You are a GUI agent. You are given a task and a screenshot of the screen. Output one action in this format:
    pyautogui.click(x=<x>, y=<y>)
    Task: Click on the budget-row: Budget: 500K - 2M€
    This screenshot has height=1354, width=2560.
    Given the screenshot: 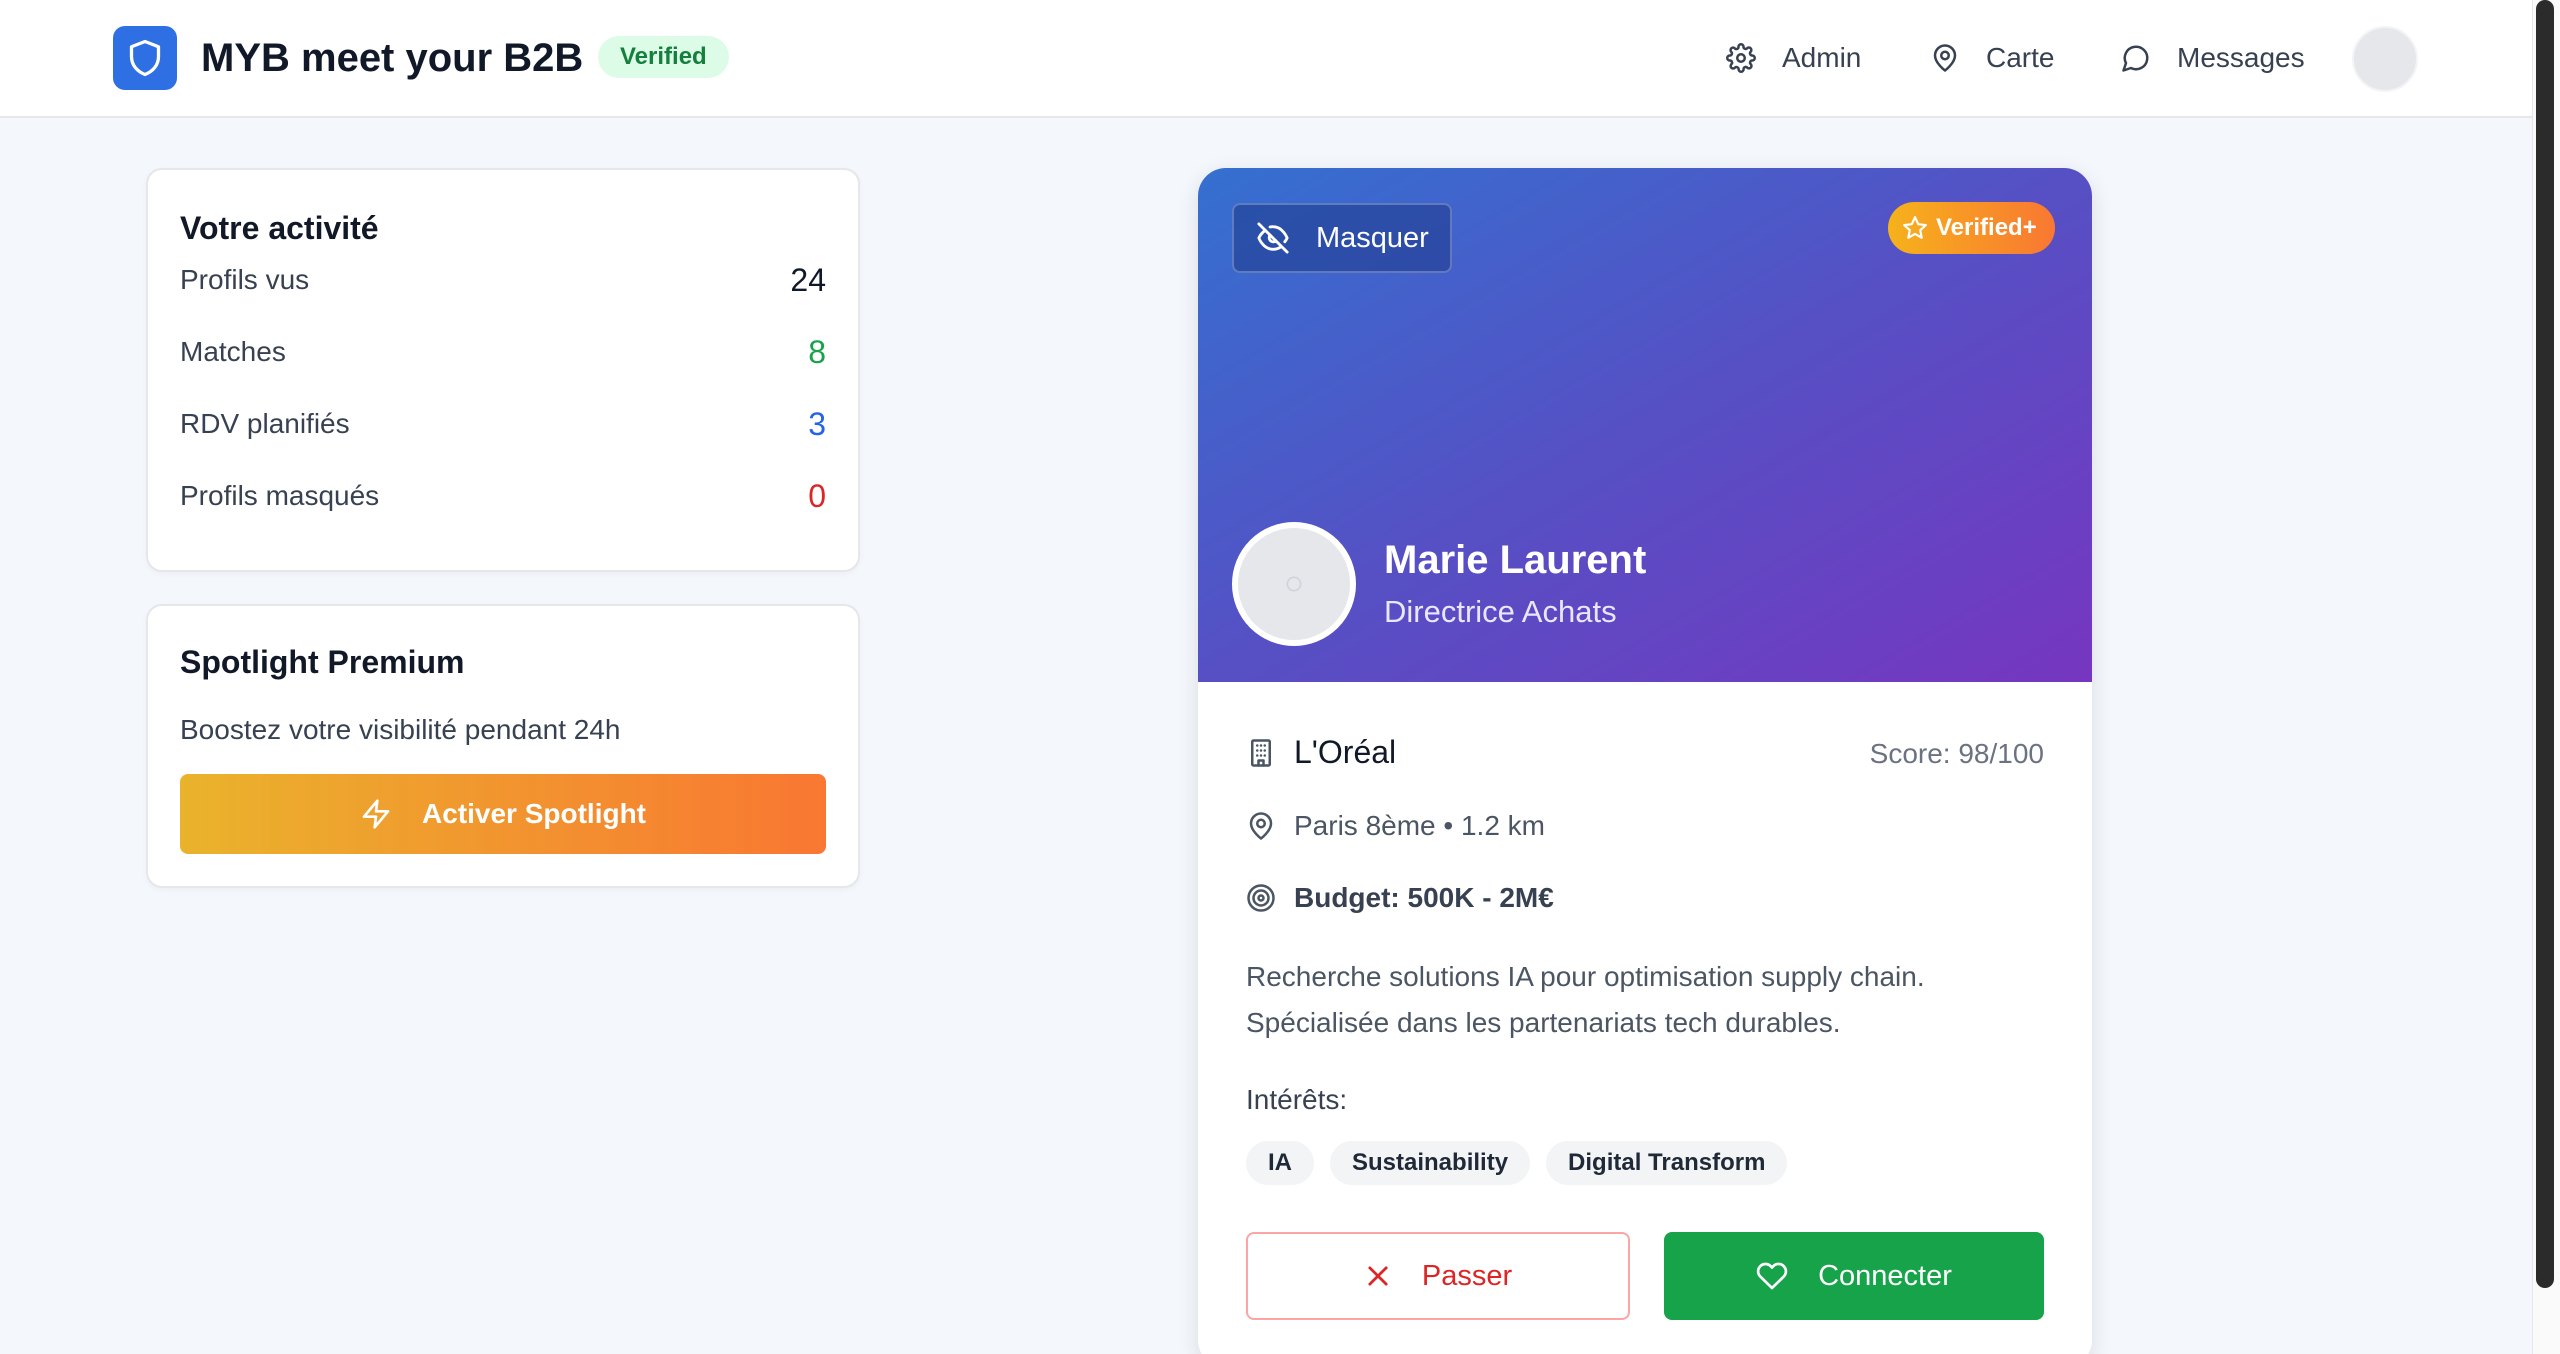 What is the action you would take?
    pyautogui.click(x=1400, y=898)
    